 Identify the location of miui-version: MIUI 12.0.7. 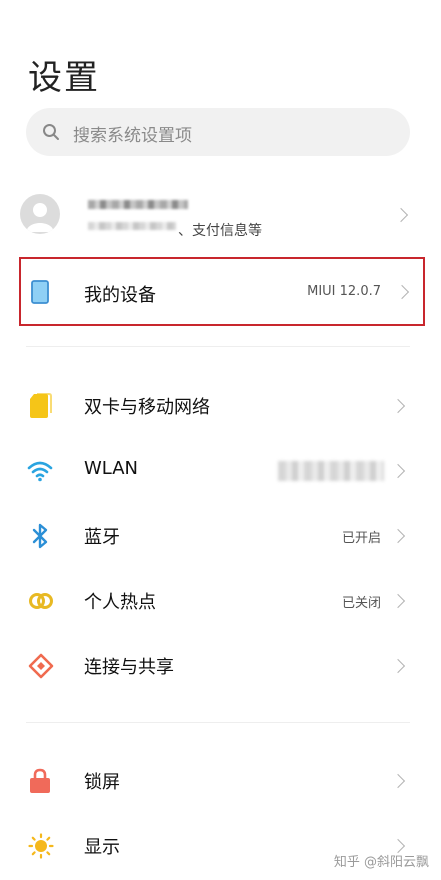
(344, 291).